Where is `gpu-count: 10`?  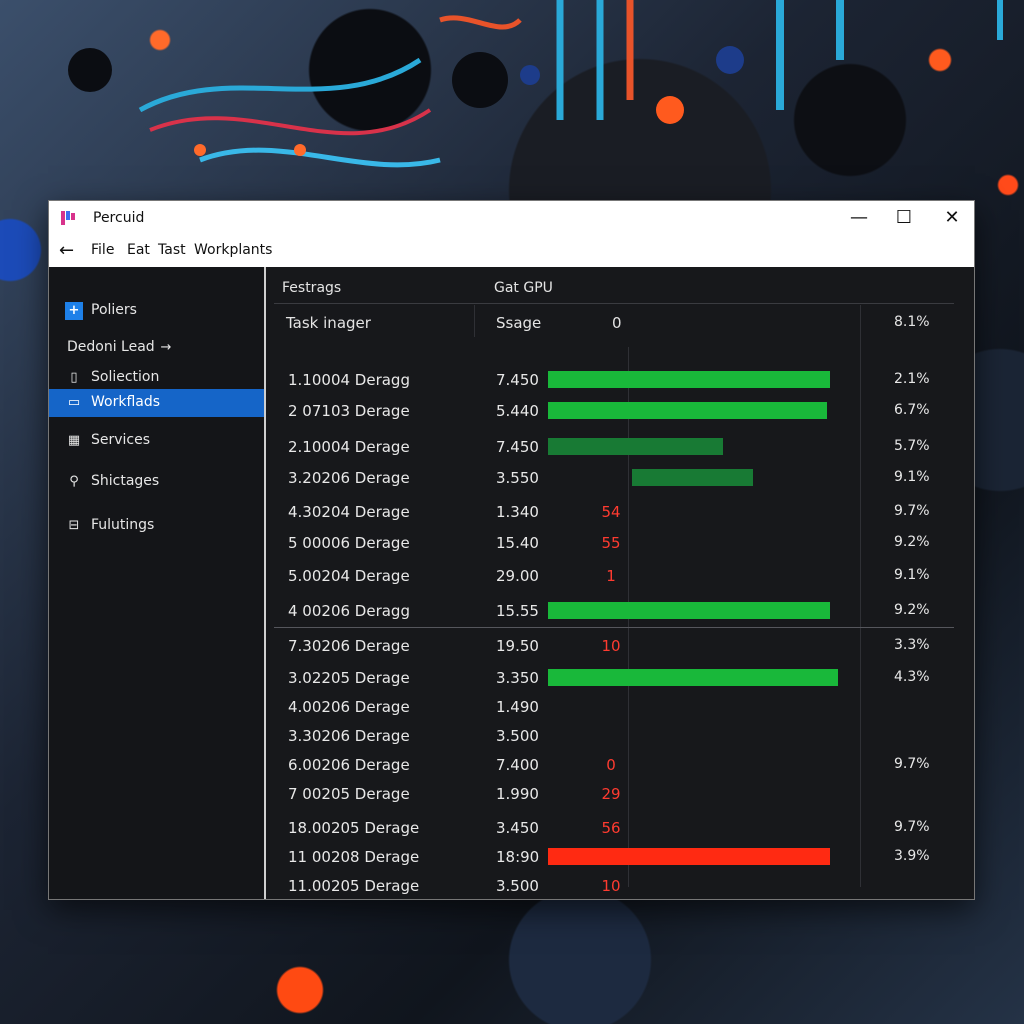 gpu-count: 10 is located at coordinates (611, 646).